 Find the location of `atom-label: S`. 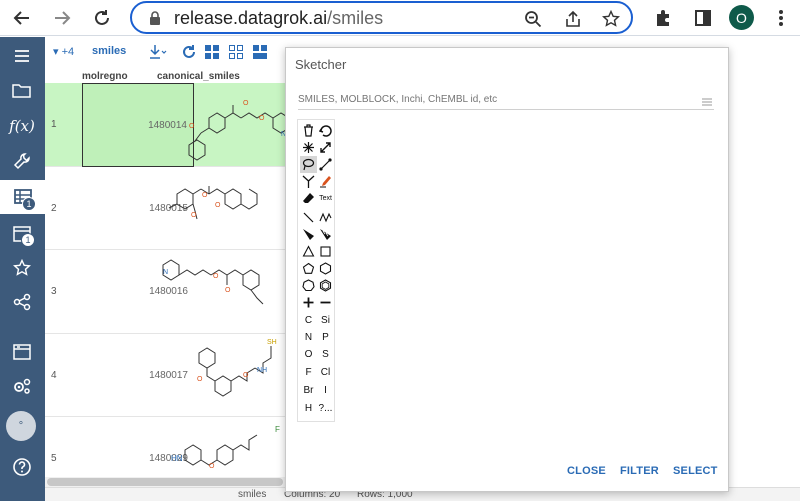

atom-label: S is located at coordinates (325, 354).